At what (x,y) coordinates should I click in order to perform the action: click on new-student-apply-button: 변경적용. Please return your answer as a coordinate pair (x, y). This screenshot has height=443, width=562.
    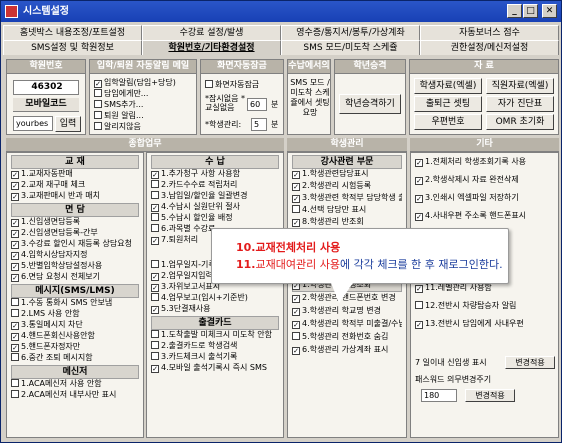
    Looking at the image, I should click on (530, 362).